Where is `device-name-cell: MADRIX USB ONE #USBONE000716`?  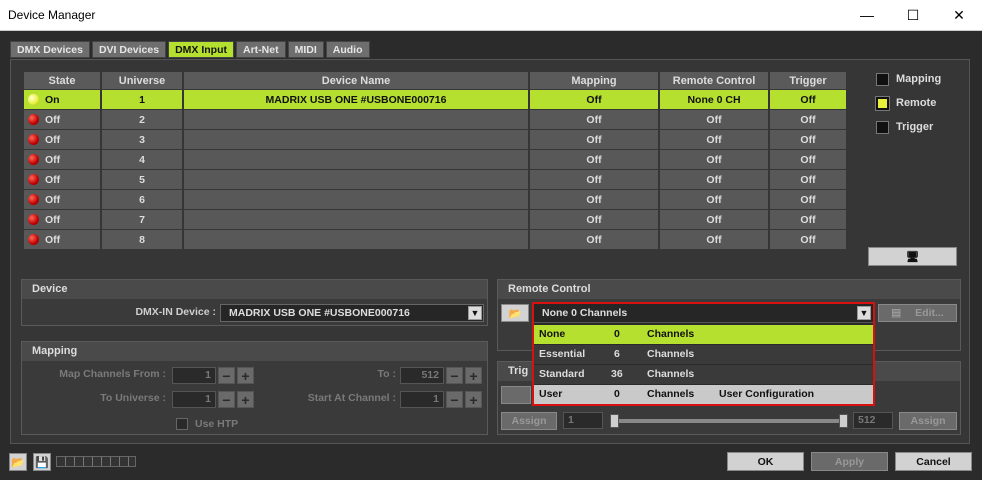 device-name-cell: MADRIX USB ONE #USBONE000716 is located at coordinates (356, 99).